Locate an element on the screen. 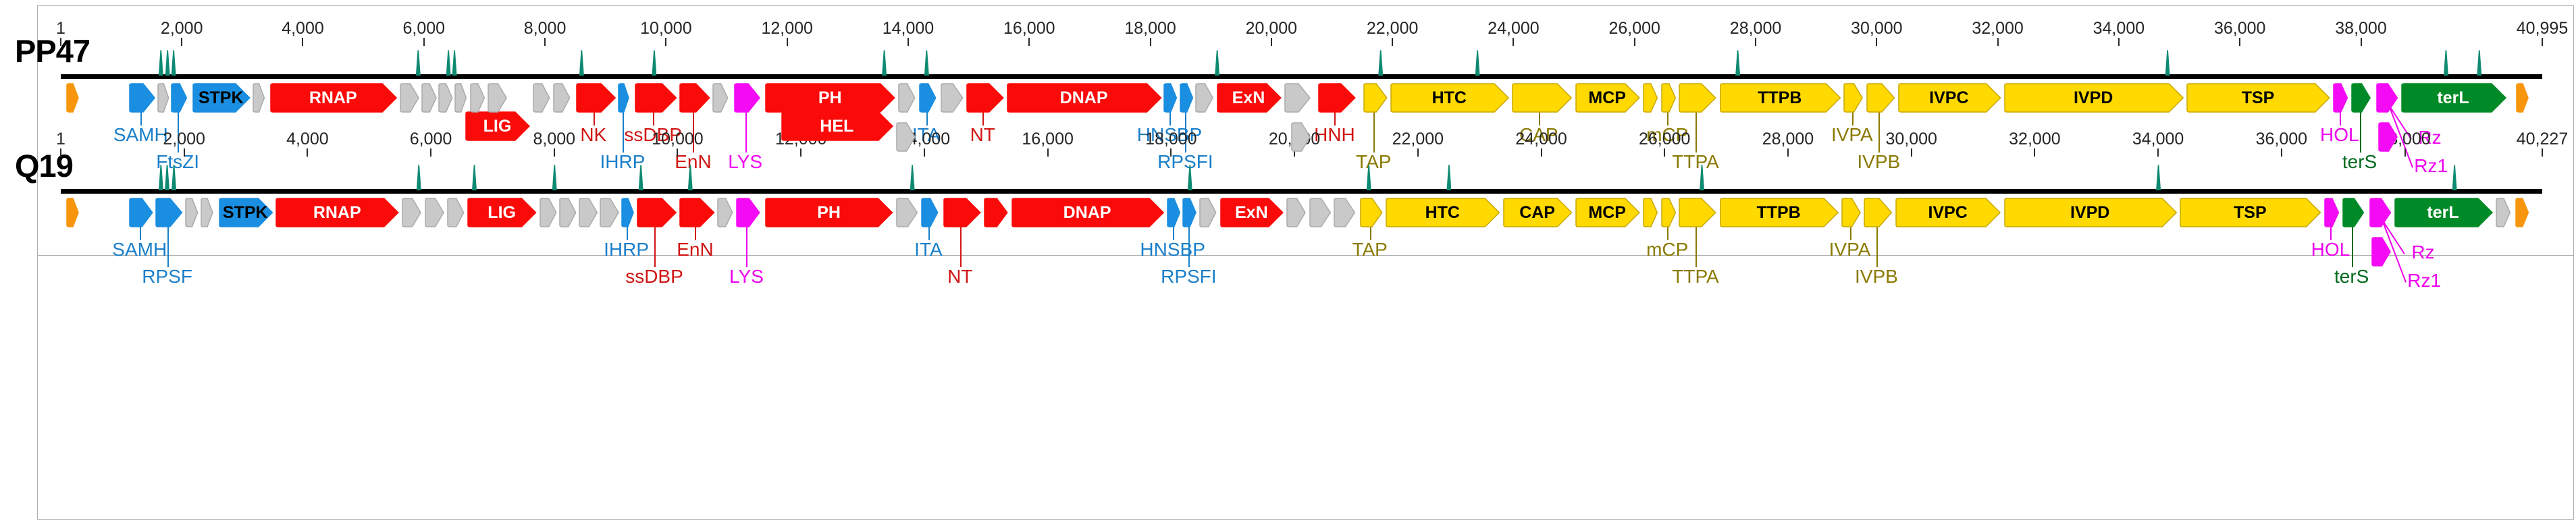 This screenshot has height=523, width=2576. gene-arrow: CAP is located at coordinates (1537, 212).